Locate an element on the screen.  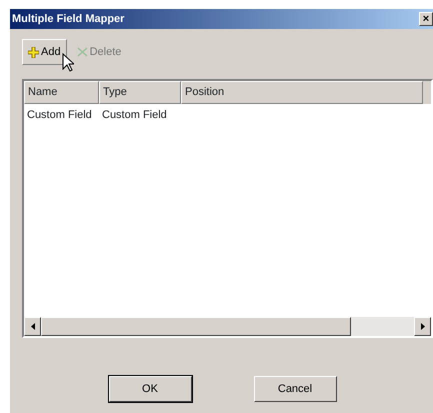
column-header: Position is located at coordinates (302, 92).